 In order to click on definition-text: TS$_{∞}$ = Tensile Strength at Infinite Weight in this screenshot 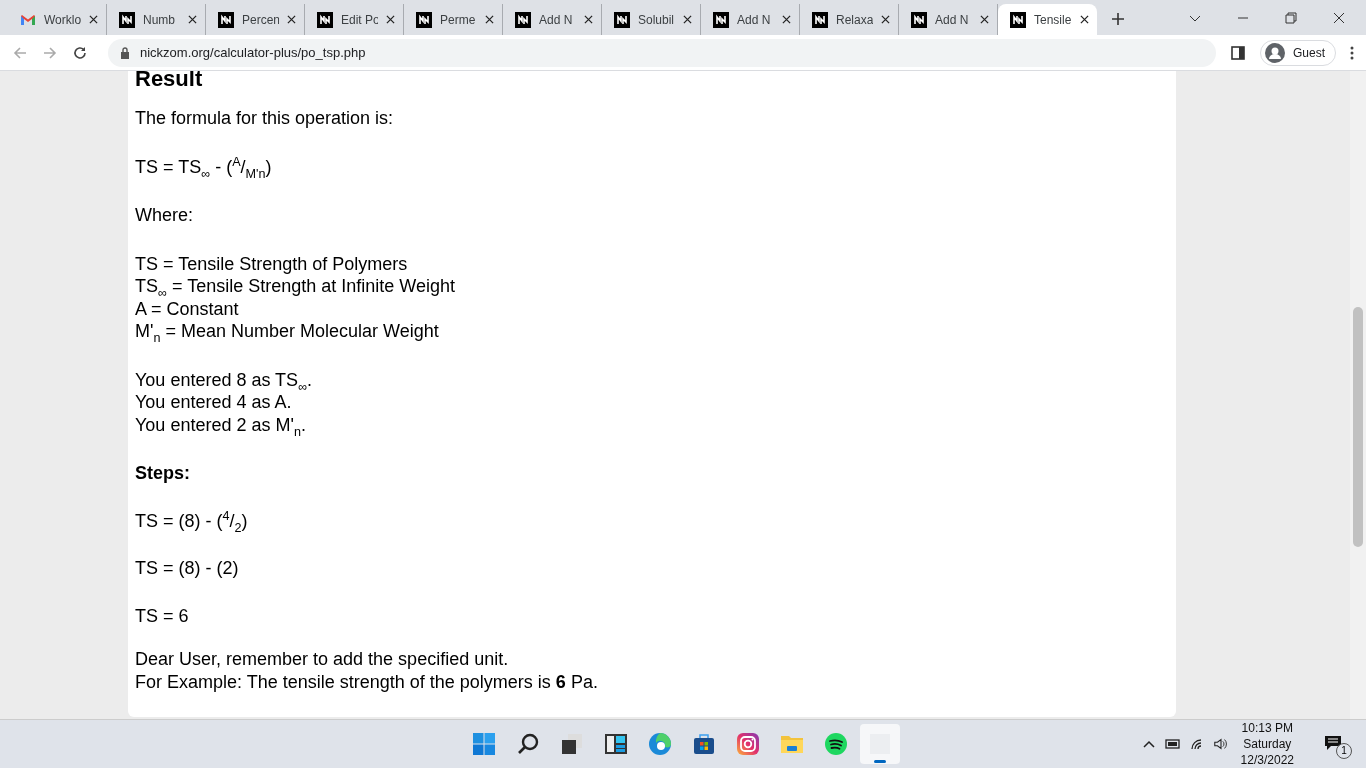, I will do `click(295, 286)`.